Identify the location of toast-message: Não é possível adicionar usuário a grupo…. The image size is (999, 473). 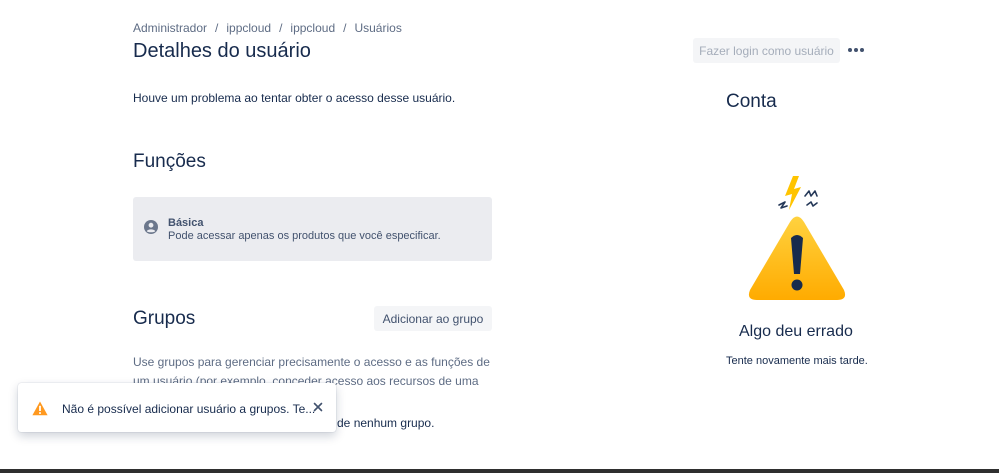
(189, 409).